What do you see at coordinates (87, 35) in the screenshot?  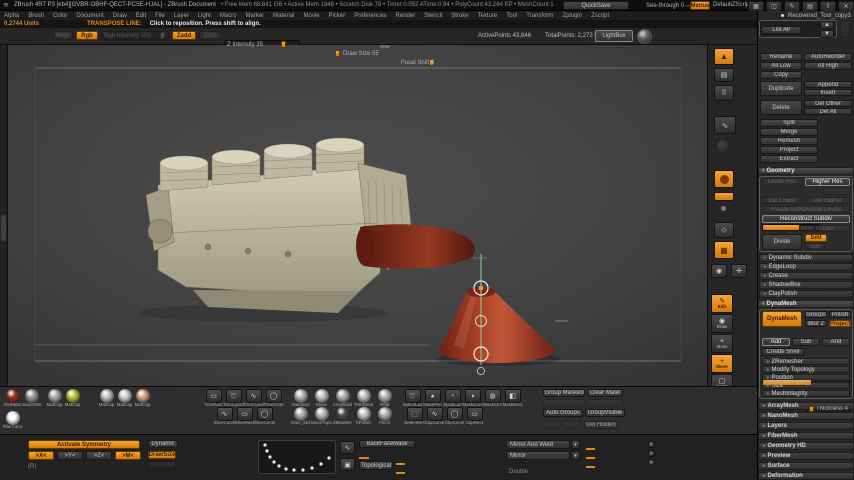 I see `rgb-button: Rgb` at bounding box center [87, 35].